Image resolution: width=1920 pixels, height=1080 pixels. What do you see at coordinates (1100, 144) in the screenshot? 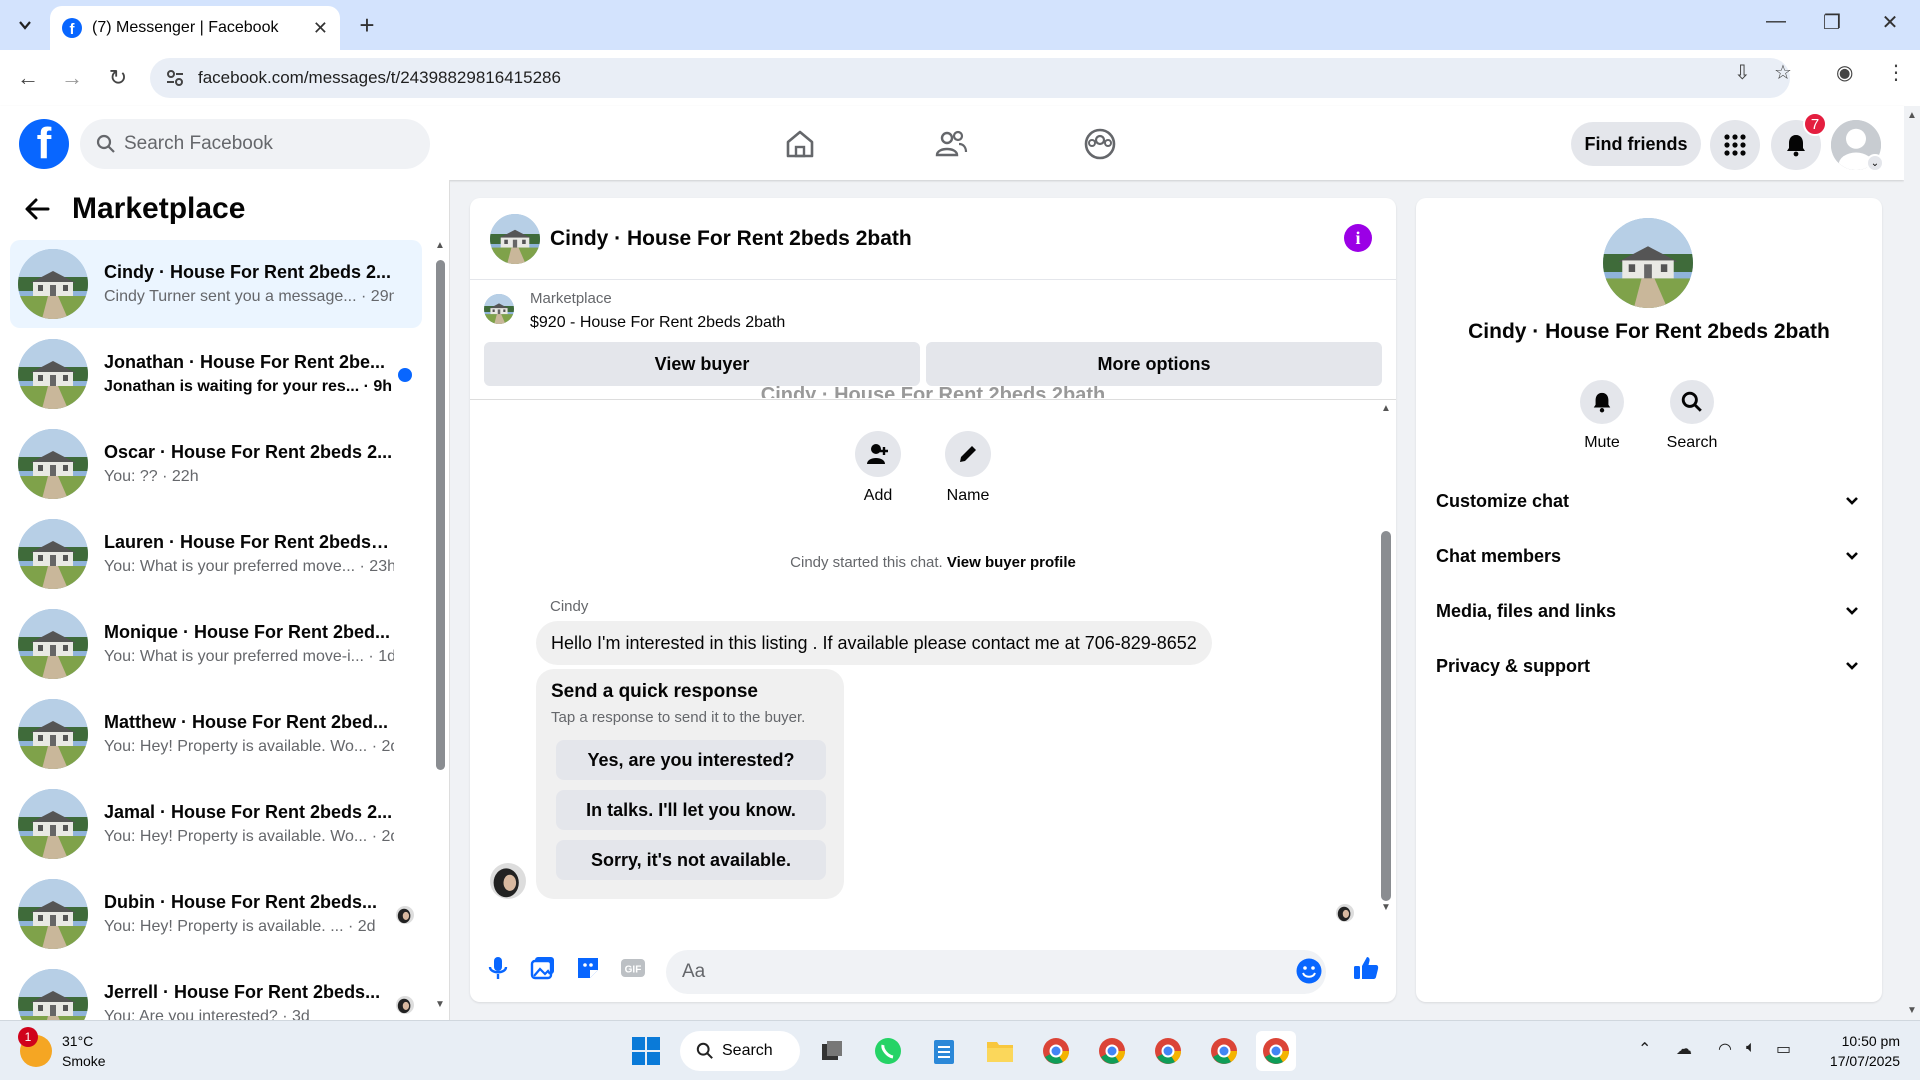
I see `groups-icon` at bounding box center [1100, 144].